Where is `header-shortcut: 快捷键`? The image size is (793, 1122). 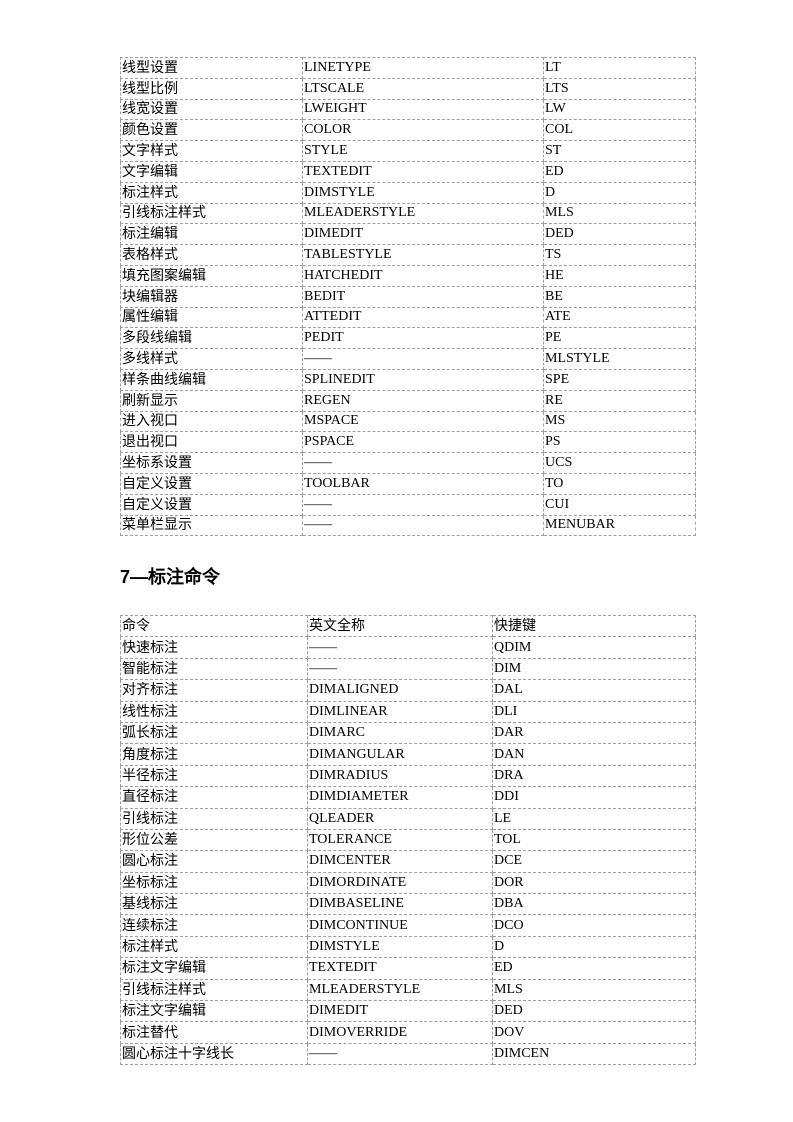
header-shortcut: 快捷键 is located at coordinates (594, 626).